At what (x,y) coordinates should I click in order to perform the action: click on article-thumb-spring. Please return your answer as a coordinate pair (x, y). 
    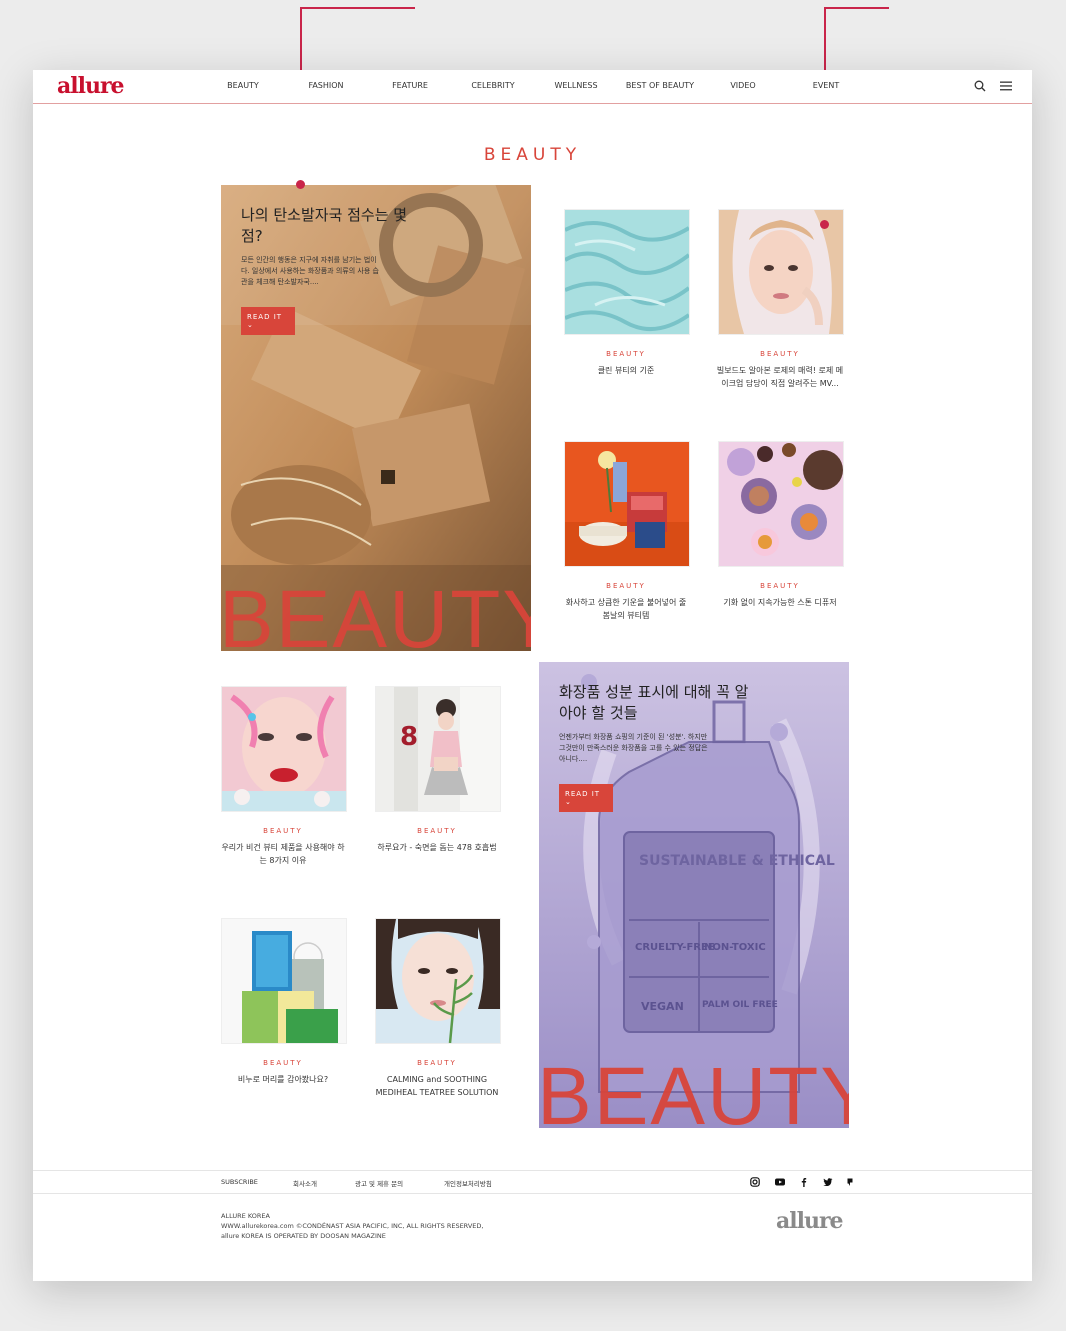
    Looking at the image, I should click on (627, 504).